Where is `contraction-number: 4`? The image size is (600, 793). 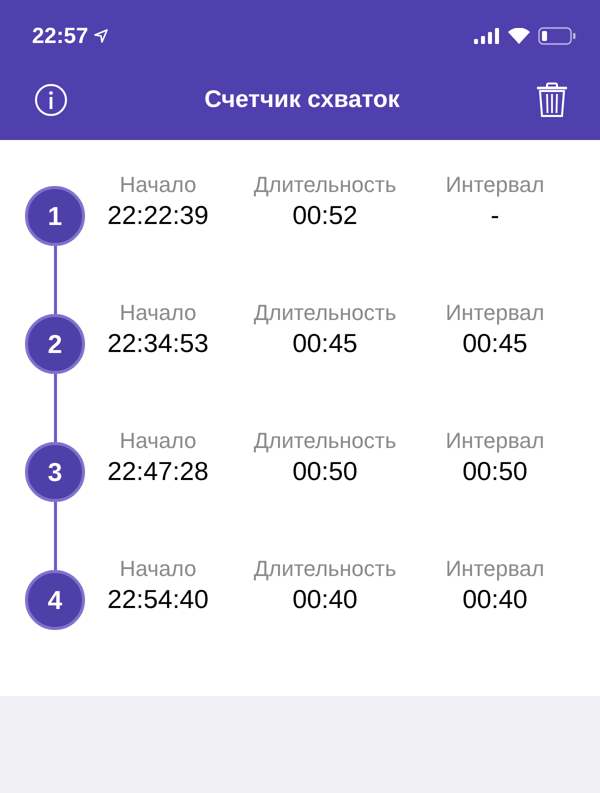 contraction-number: 4 is located at coordinates (55, 600).